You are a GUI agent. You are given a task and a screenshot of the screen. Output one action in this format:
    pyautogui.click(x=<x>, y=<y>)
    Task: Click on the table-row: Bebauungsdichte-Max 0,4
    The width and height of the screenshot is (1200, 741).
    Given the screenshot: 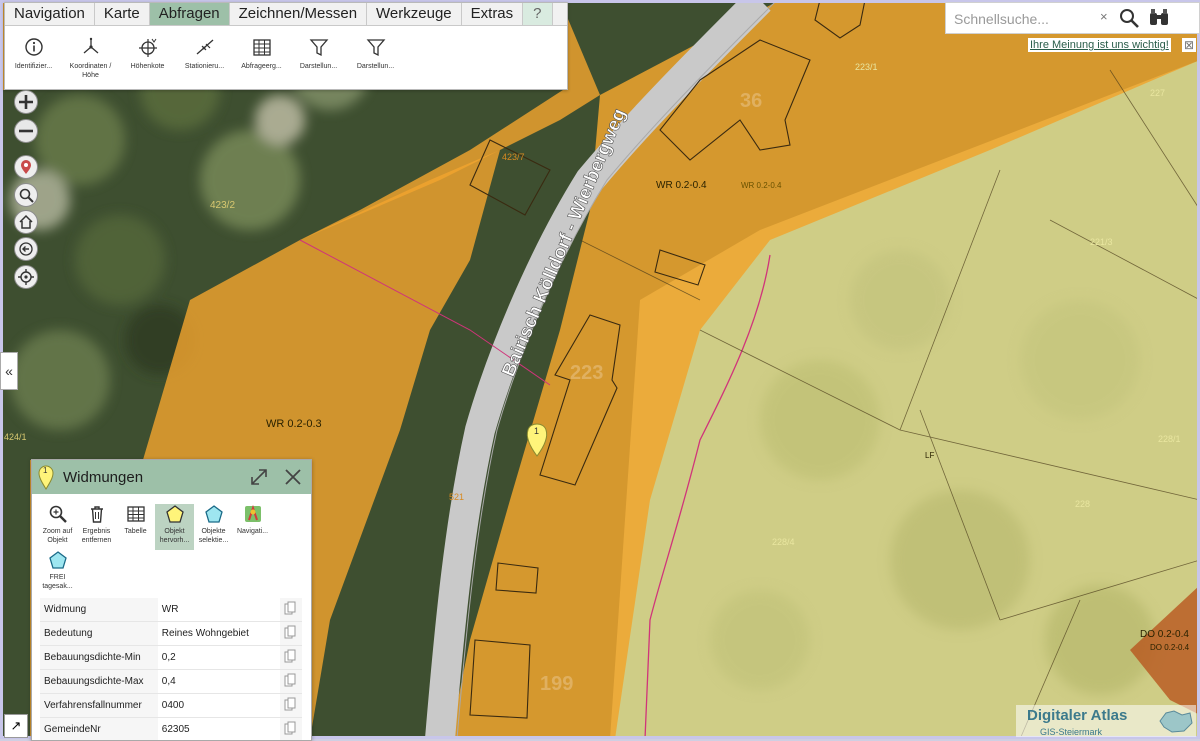 What is the action you would take?
    pyautogui.click(x=171, y=682)
    